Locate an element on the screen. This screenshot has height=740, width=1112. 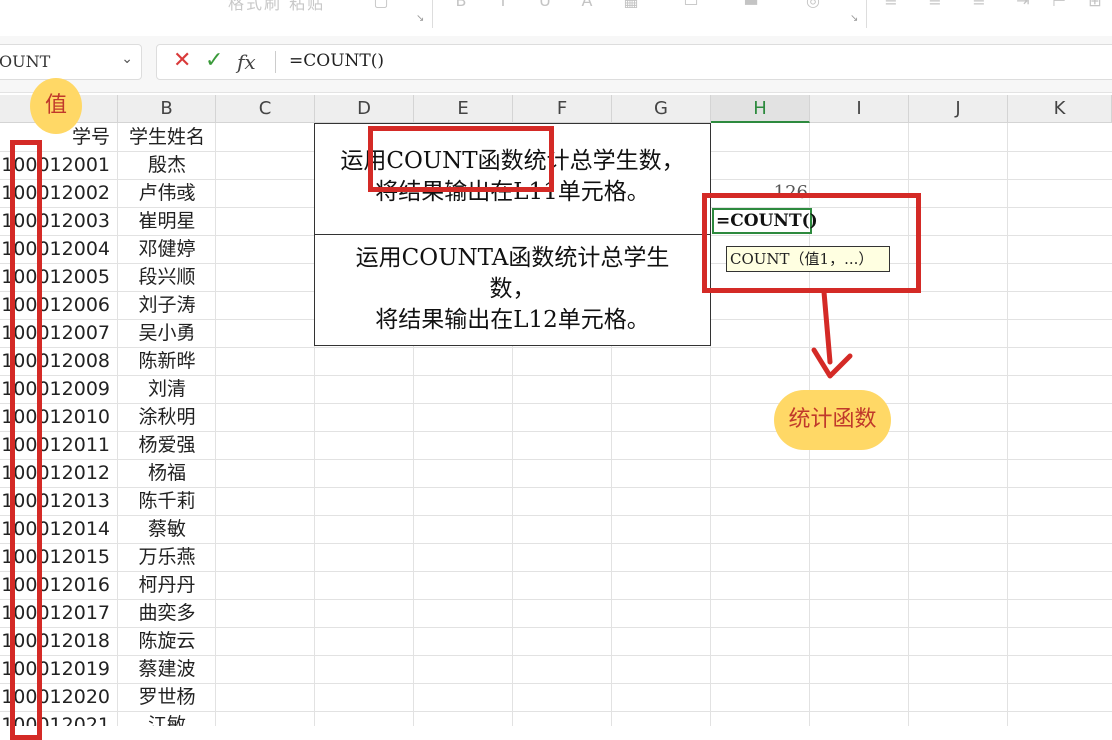
annotation-bubble-function: 统计函数 is located at coordinates (832, 420).